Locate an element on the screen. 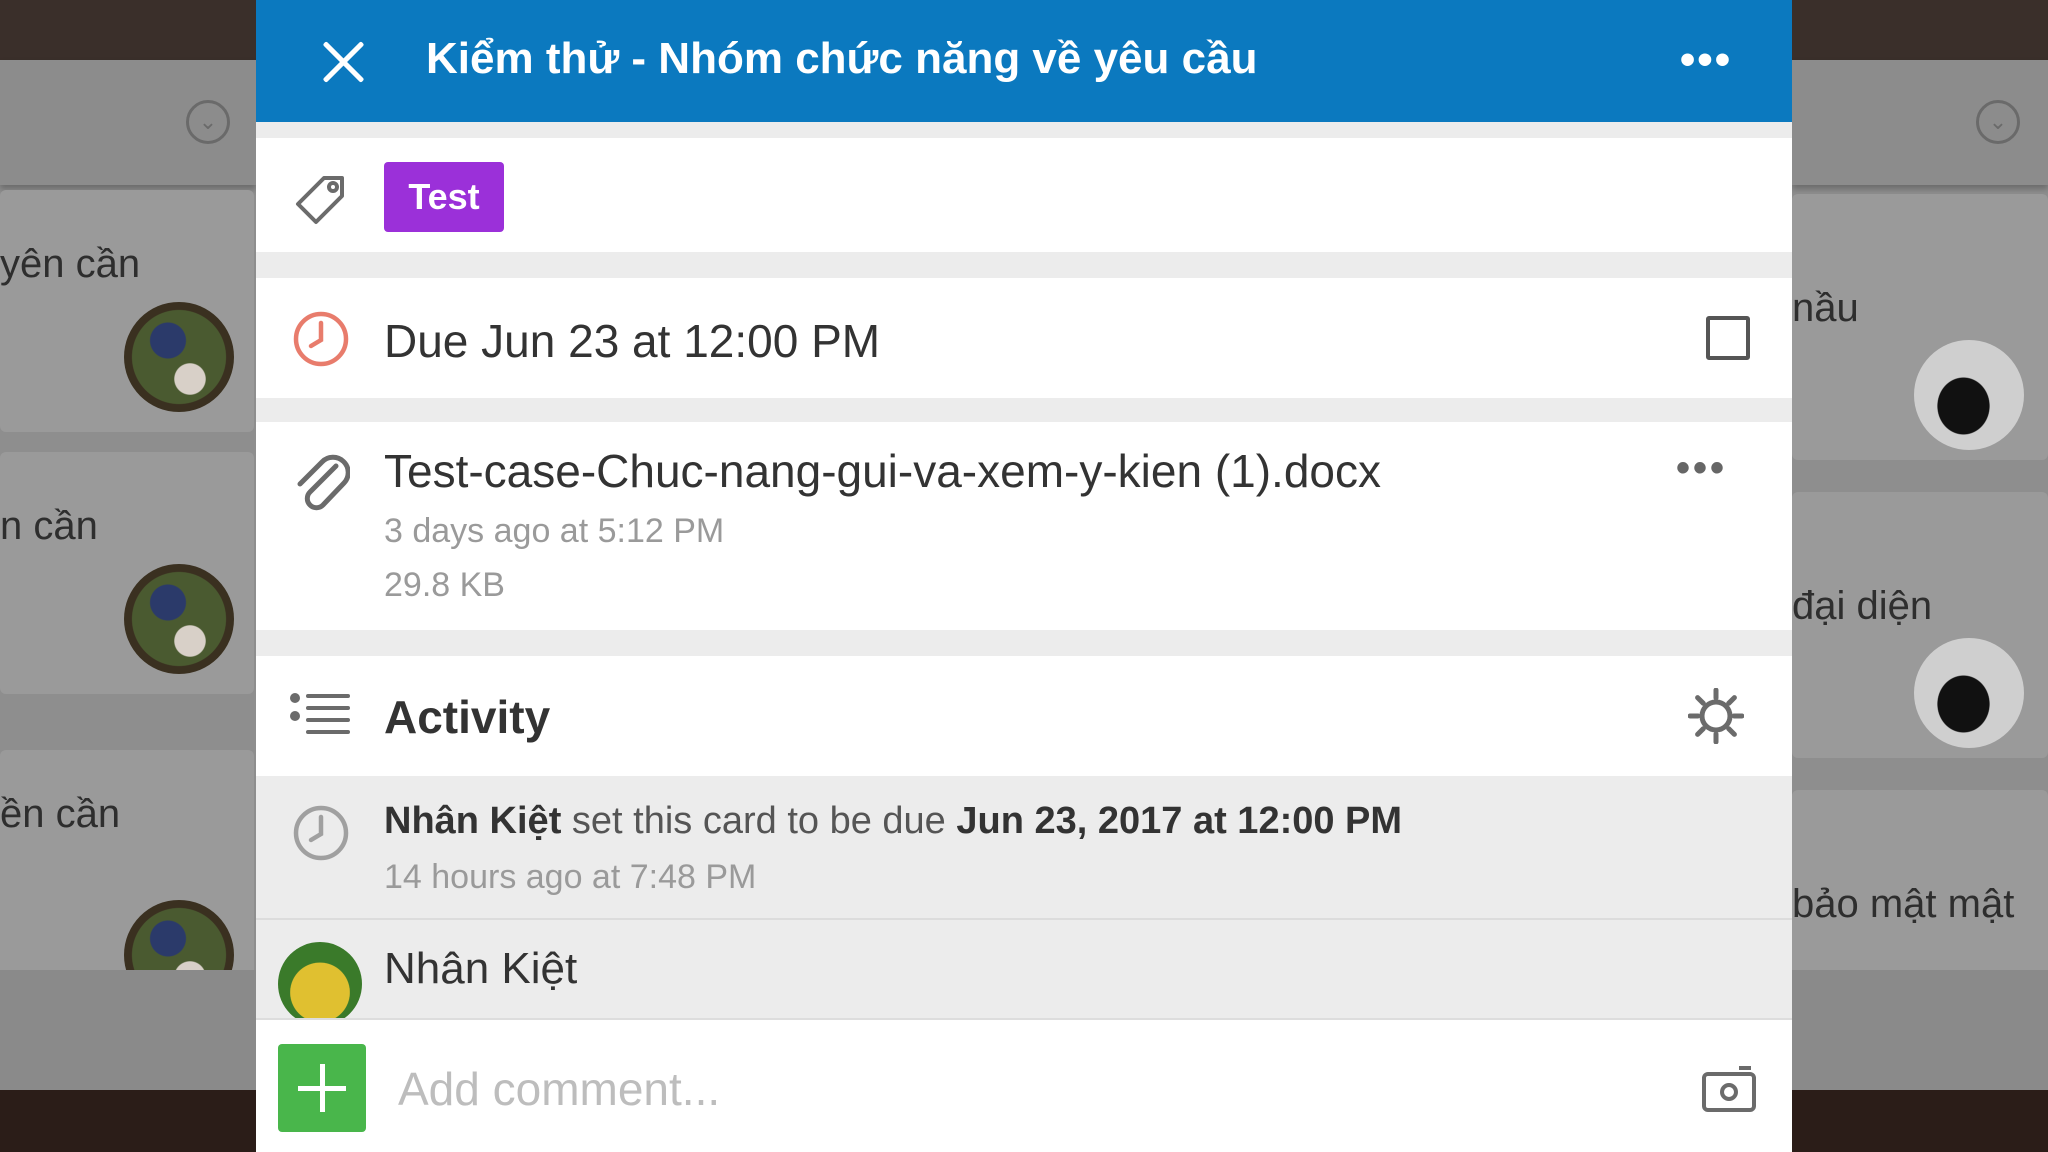  activity-time: 14 hours ago at 7:48 PM is located at coordinates (570, 877).